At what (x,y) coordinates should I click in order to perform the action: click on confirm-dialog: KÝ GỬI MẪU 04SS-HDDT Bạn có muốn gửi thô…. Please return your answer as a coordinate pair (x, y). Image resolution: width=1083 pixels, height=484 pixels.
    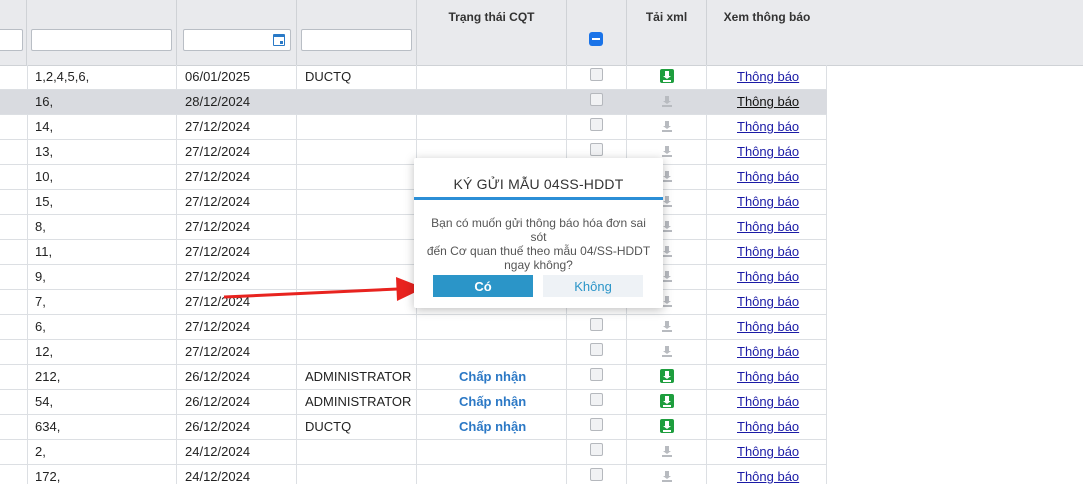
    Looking at the image, I should click on (538, 233).